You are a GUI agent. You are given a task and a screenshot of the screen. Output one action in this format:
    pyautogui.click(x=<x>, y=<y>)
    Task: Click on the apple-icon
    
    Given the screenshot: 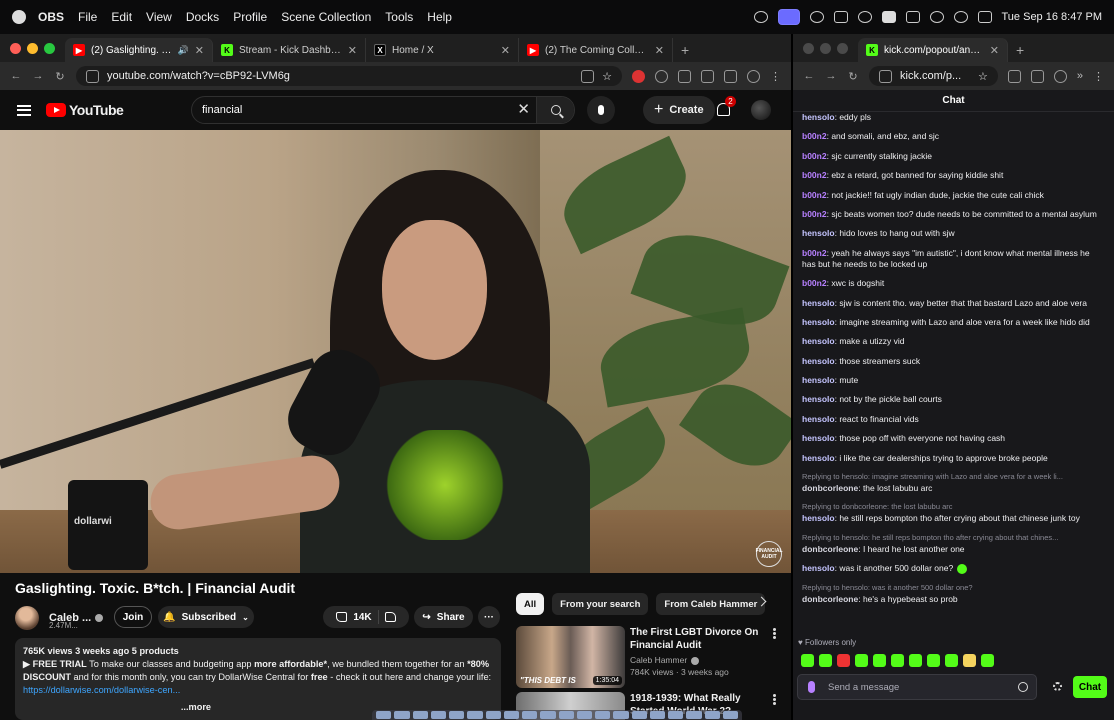 What is the action you would take?
    pyautogui.click(x=19, y=17)
    